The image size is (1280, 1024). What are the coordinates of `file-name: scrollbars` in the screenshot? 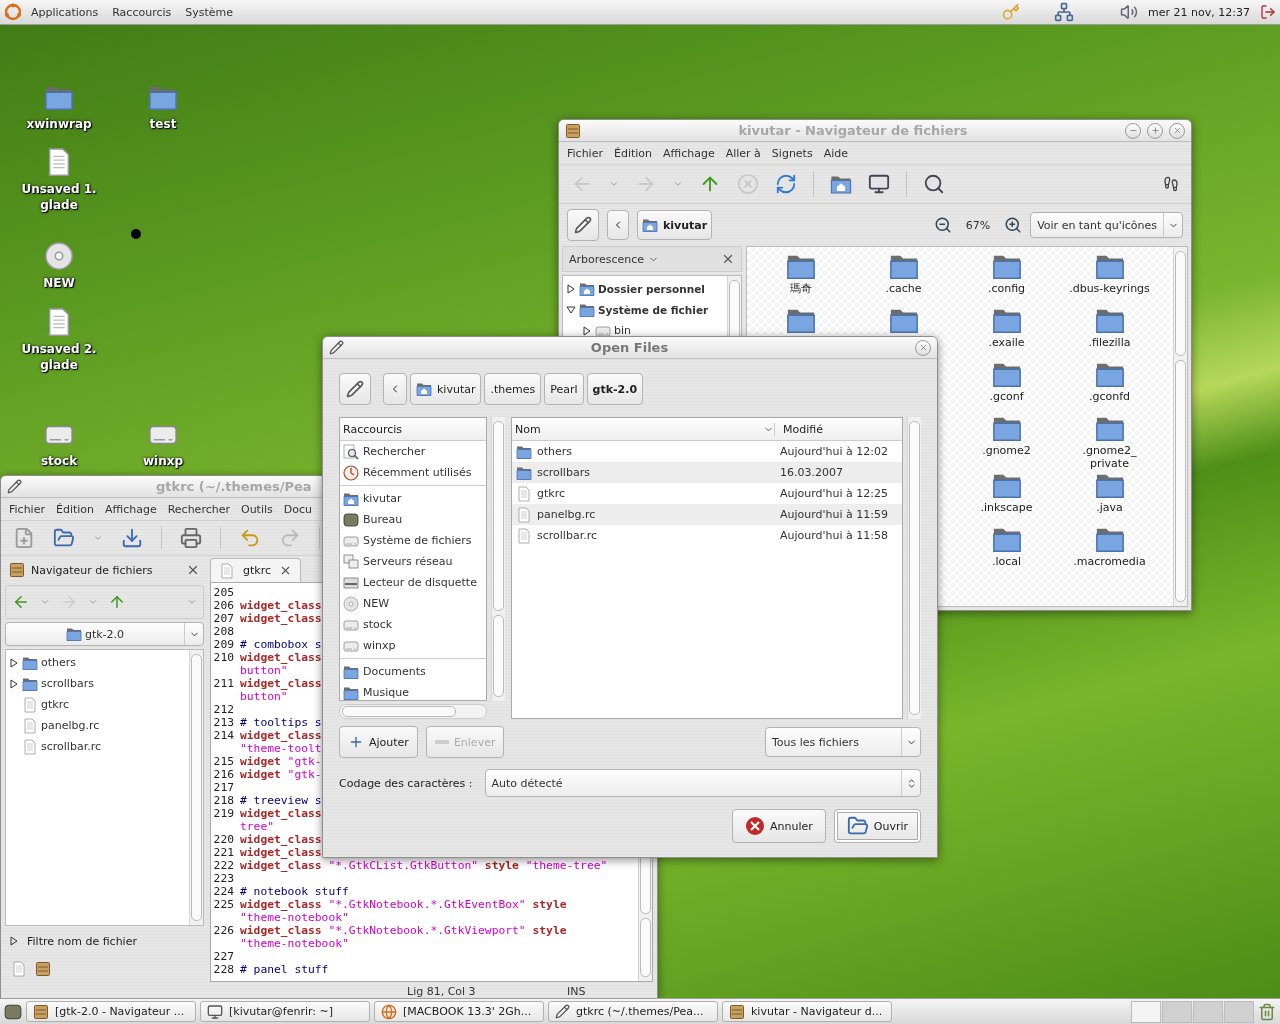 It's located at (656, 472).